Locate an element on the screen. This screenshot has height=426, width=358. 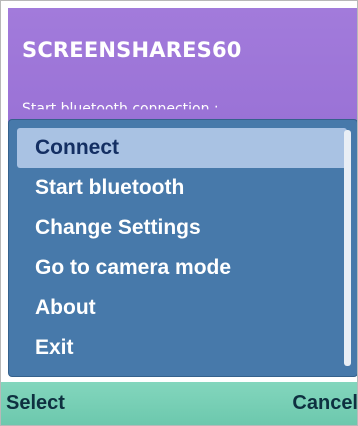
menu-item-start-bluetooth: Start bluetooth is located at coordinates (182, 188).